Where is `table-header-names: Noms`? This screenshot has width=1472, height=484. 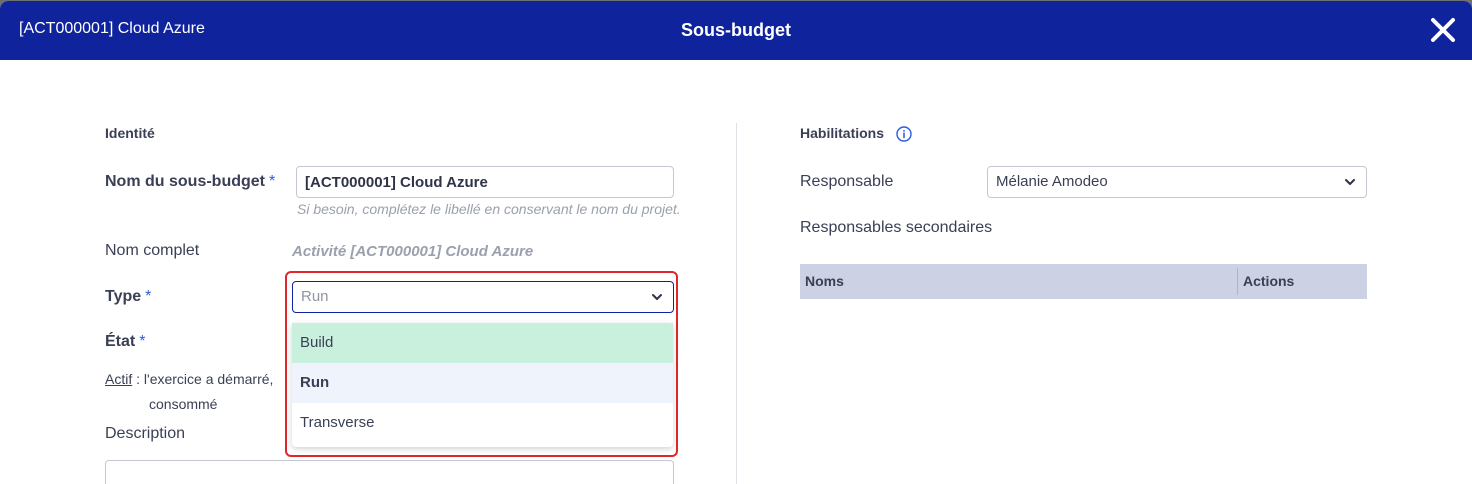 table-header-names: Noms is located at coordinates (824, 281).